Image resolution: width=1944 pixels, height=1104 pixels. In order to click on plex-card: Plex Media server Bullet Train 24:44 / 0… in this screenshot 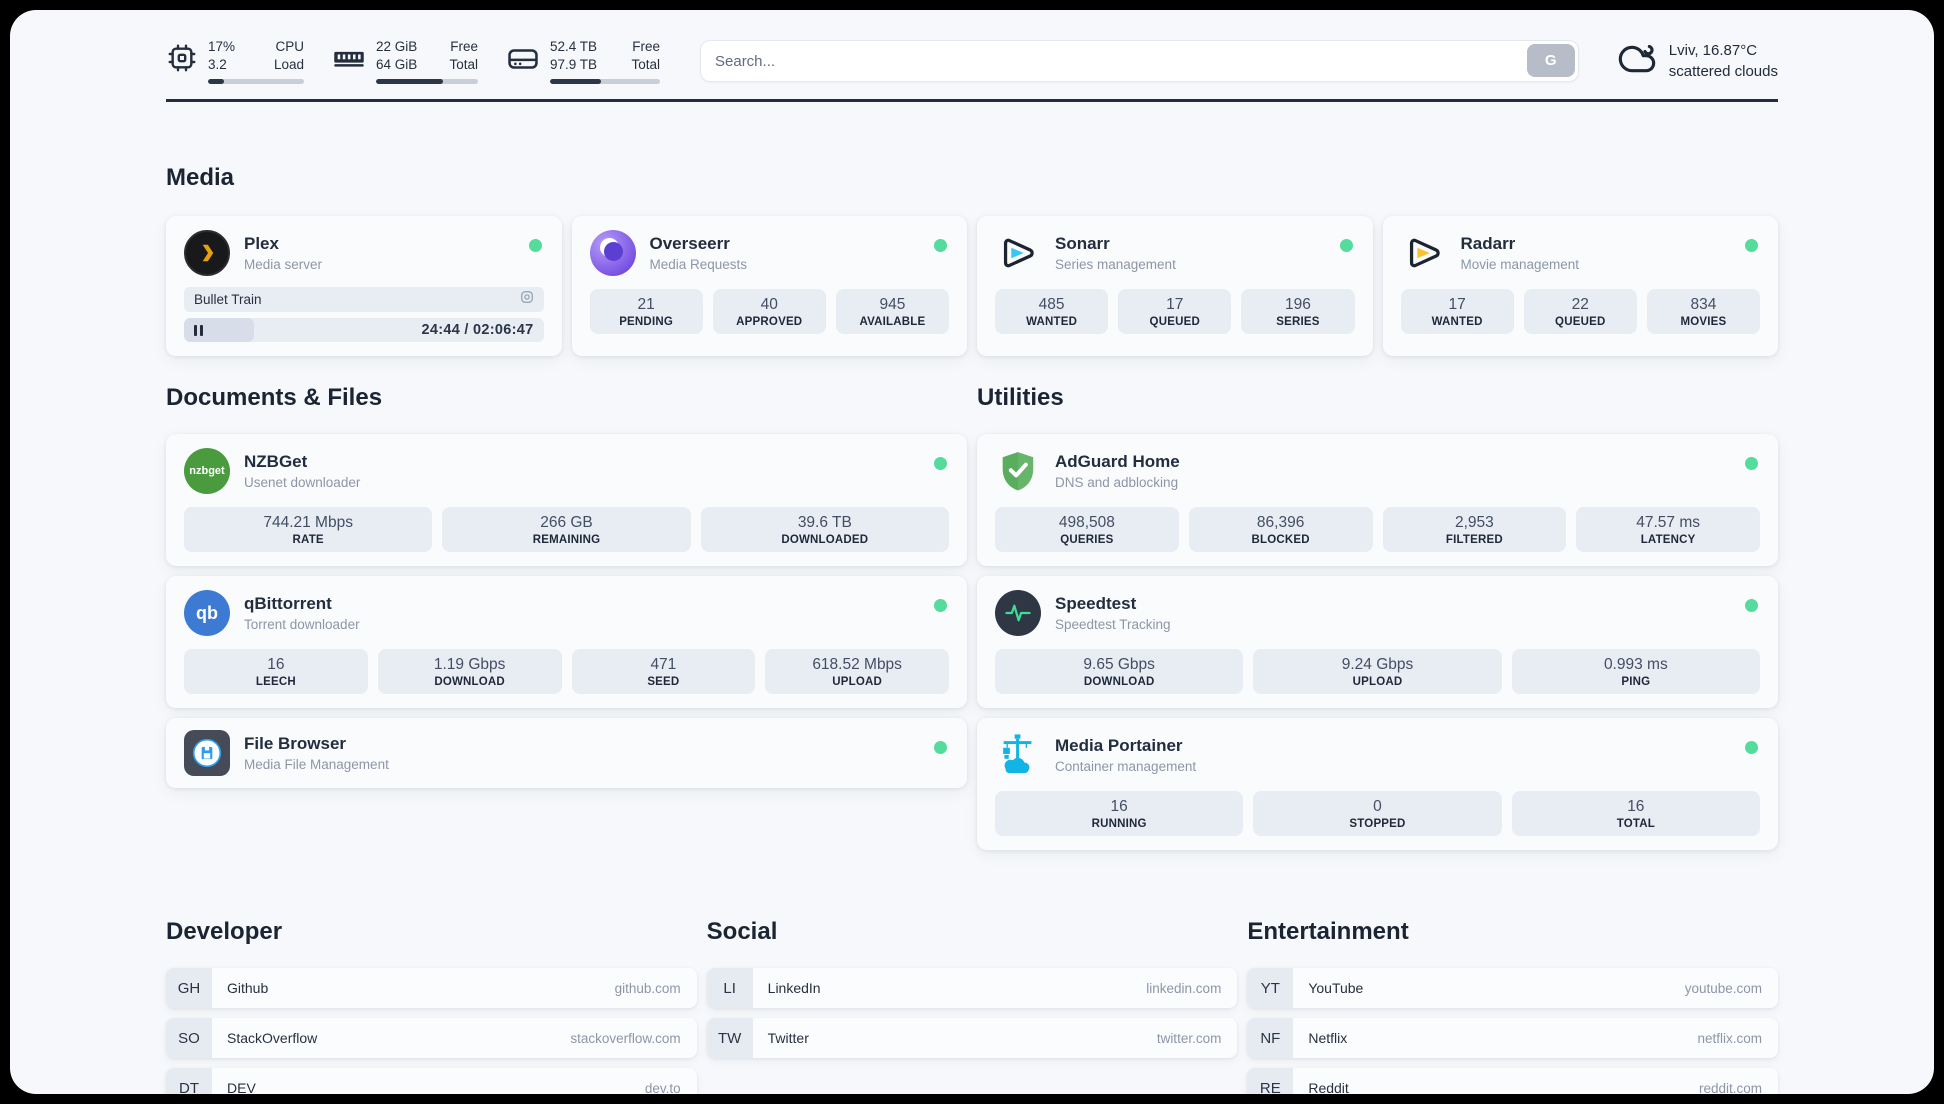, I will do `click(364, 286)`.